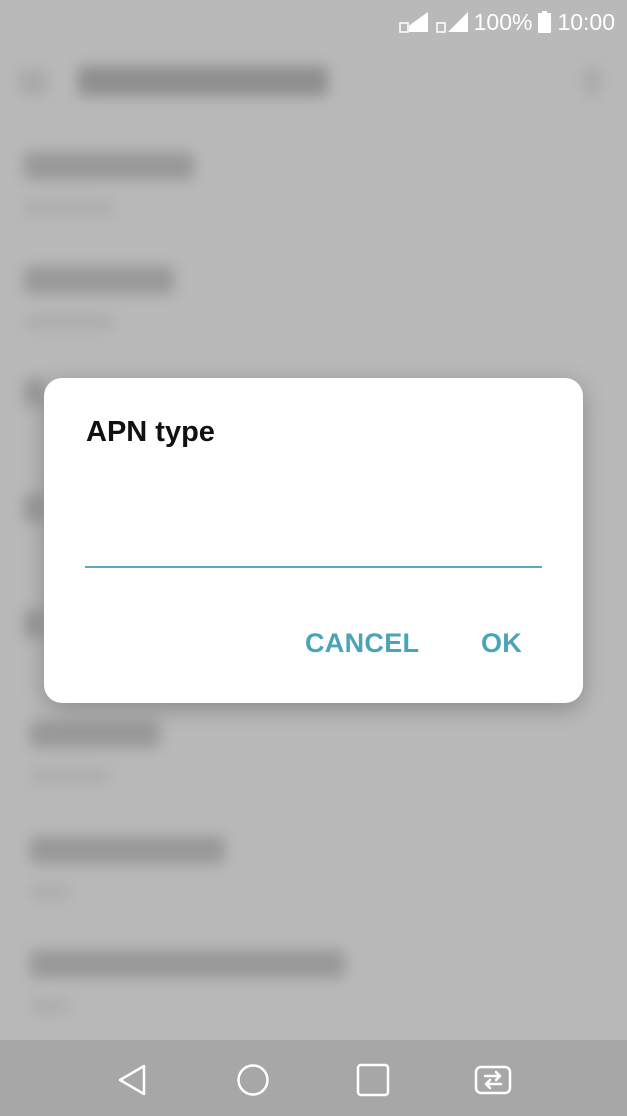  Describe the element at coordinates (253, 1080) in the screenshot. I see `home-icon` at that location.